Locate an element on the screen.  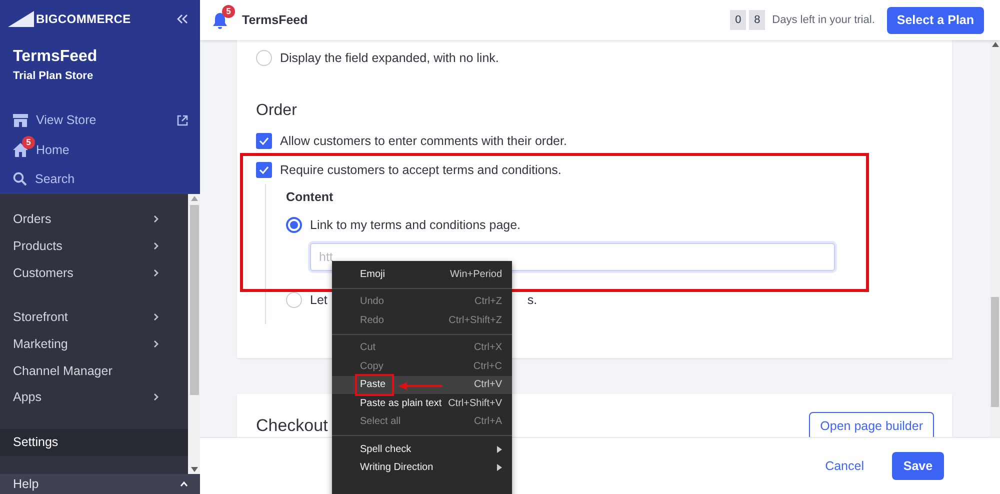
trial-text: Days left in your trial. is located at coordinates (823, 20).